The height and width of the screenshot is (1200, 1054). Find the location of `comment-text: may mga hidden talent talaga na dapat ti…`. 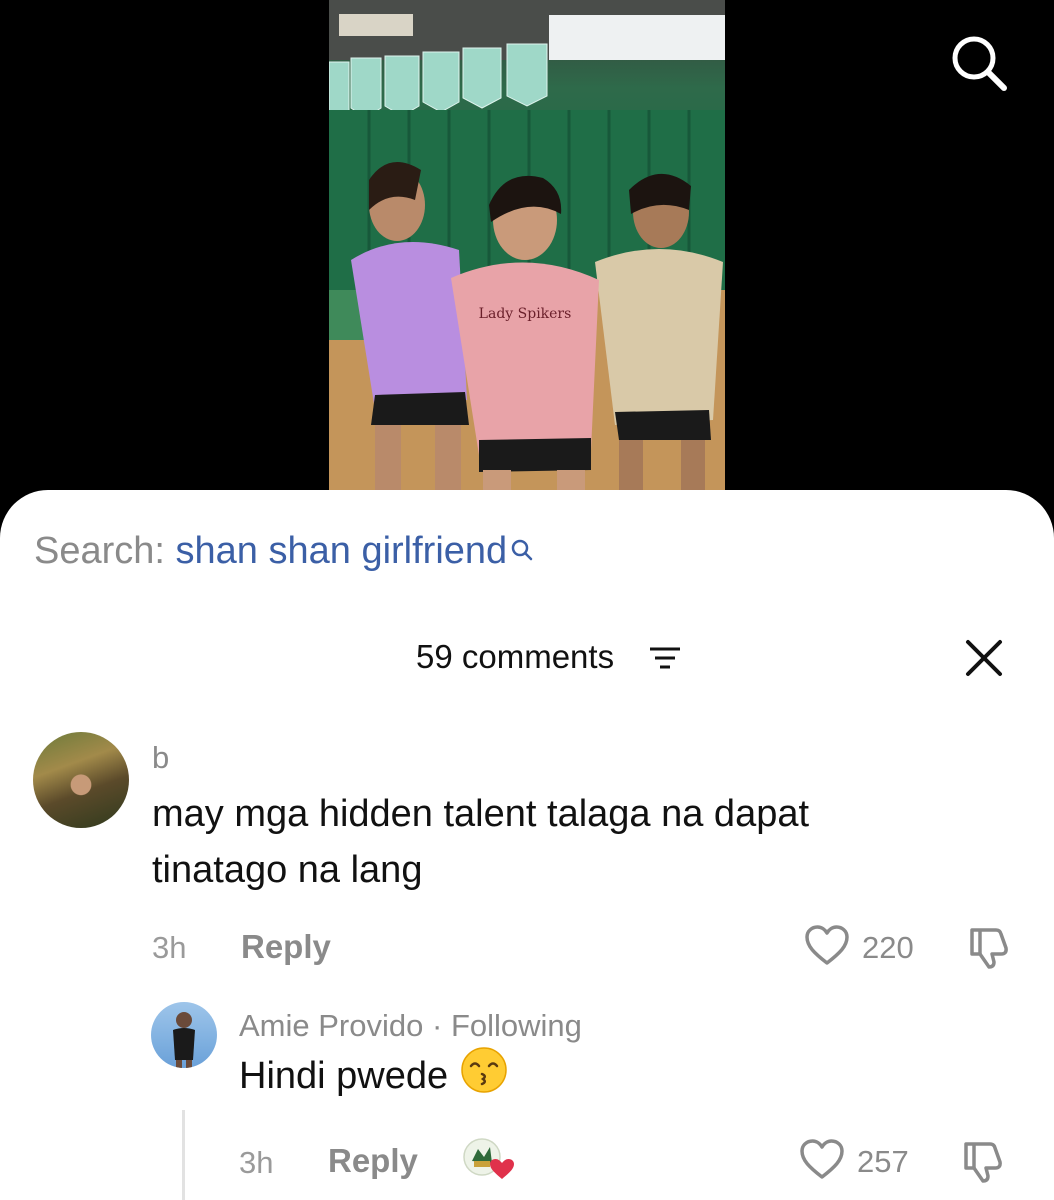

comment-text: may mga hidden talent talaga na dapat ti… is located at coordinates (481, 842).